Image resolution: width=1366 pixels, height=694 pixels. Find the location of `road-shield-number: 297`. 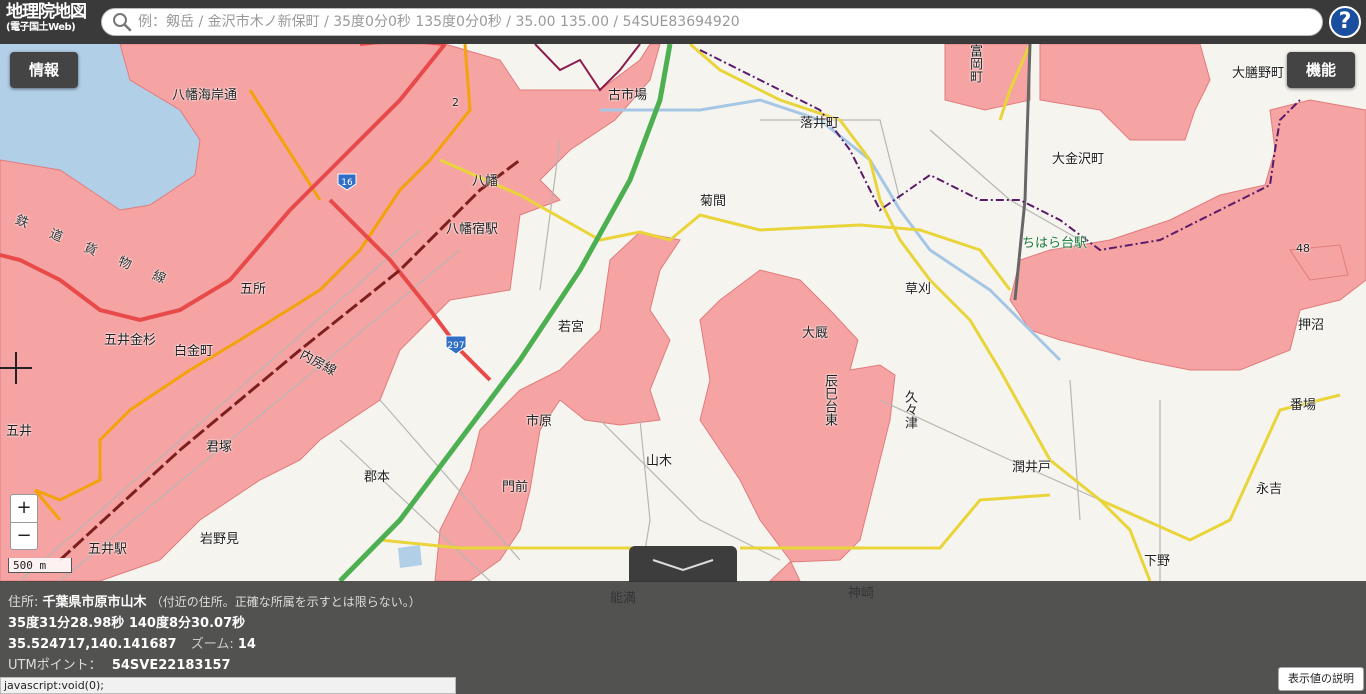

road-shield-number: 297 is located at coordinates (455, 346).